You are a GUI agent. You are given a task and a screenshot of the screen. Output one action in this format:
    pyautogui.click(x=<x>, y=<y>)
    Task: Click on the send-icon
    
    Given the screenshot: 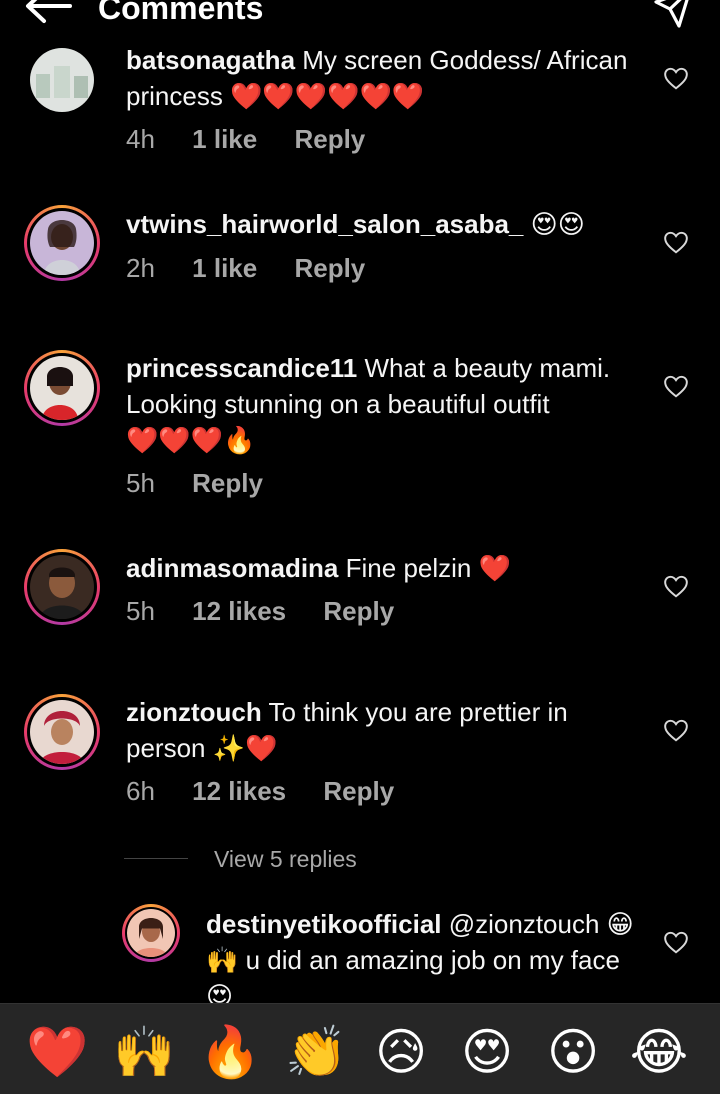 What is the action you would take?
    pyautogui.click(x=673, y=15)
    